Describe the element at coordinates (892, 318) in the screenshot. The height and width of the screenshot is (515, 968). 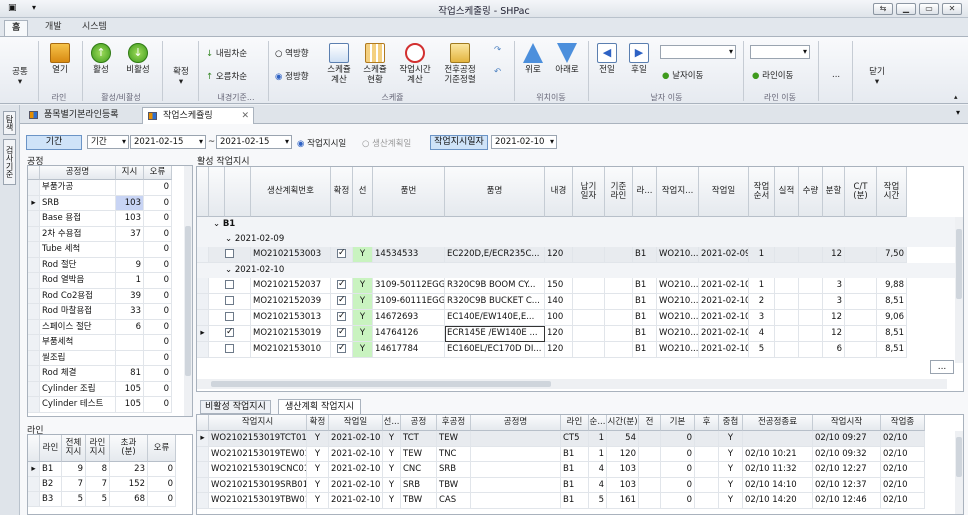
I see `active-ct-cell: 9,06` at that location.